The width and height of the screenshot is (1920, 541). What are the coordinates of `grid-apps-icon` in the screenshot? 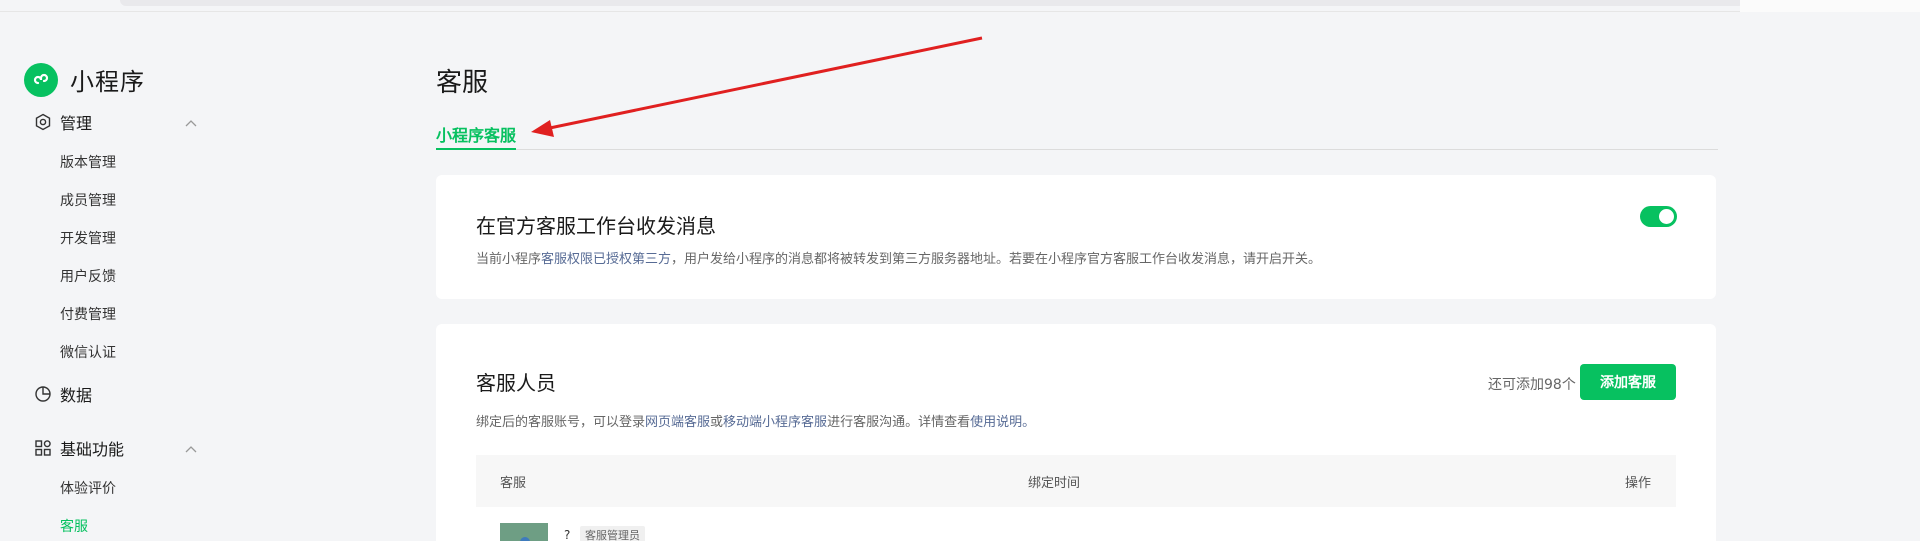 It's located at (43, 448).